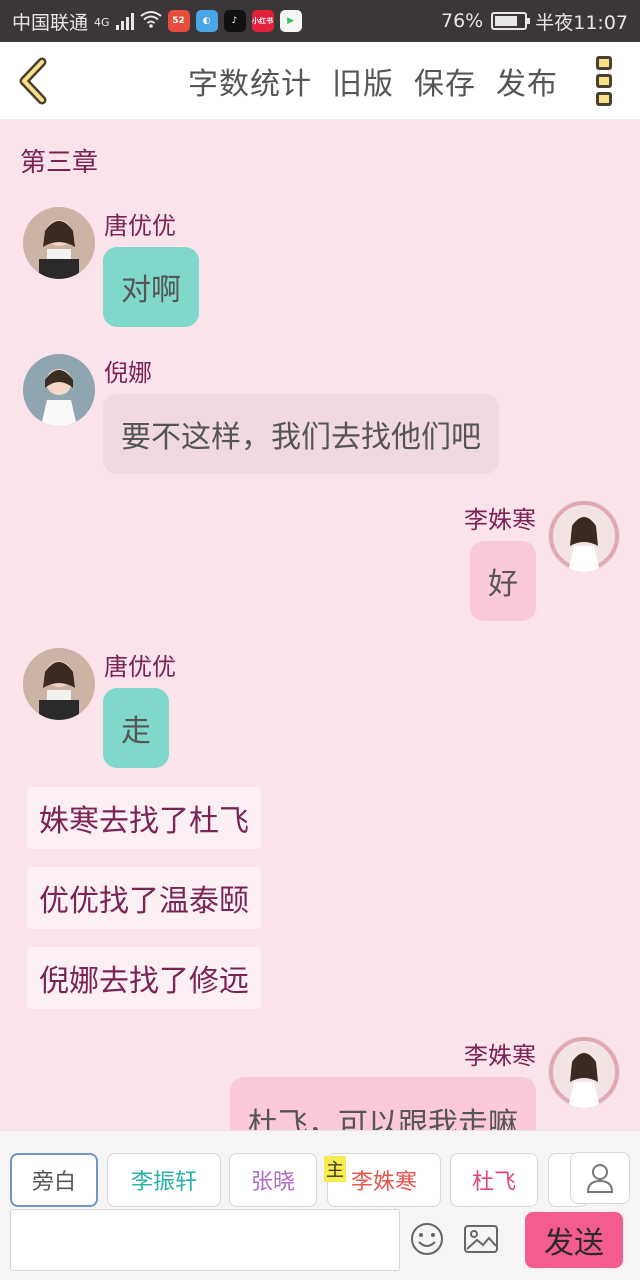 The width and height of the screenshot is (640, 1280). Describe the element at coordinates (34, 81) in the screenshot. I see `chevron-left-icon` at that location.